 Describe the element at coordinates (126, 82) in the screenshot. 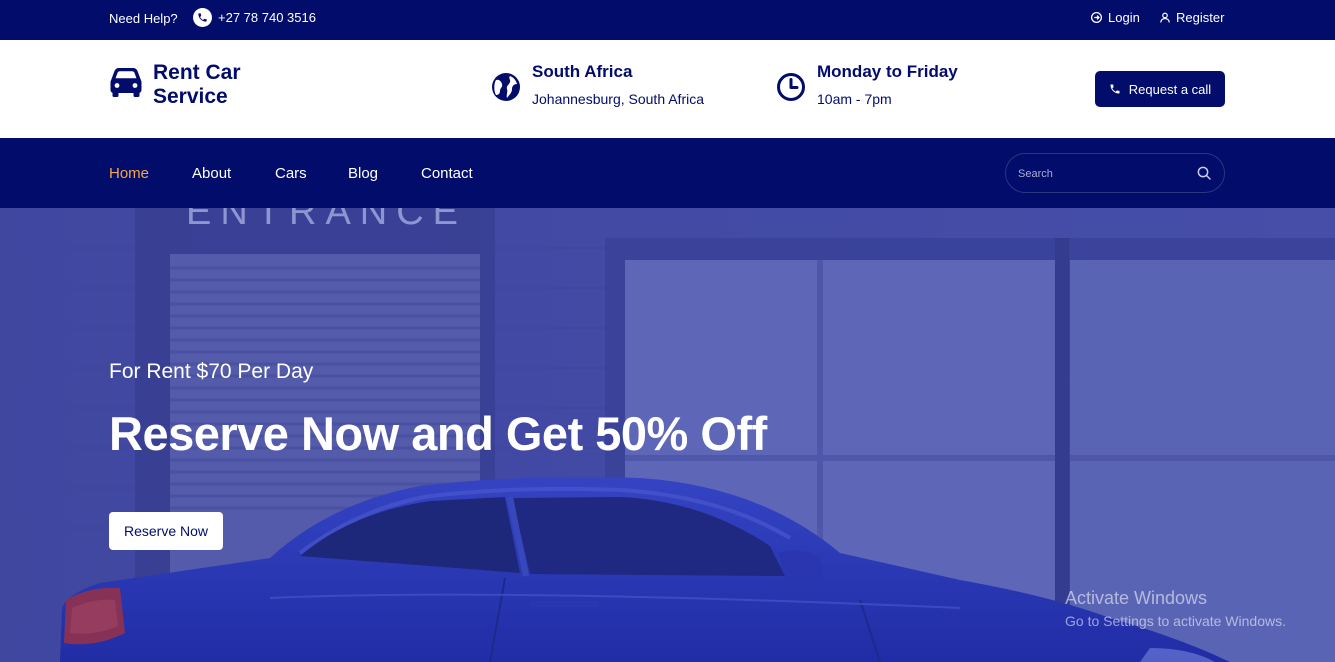

I see `car-icon` at that location.